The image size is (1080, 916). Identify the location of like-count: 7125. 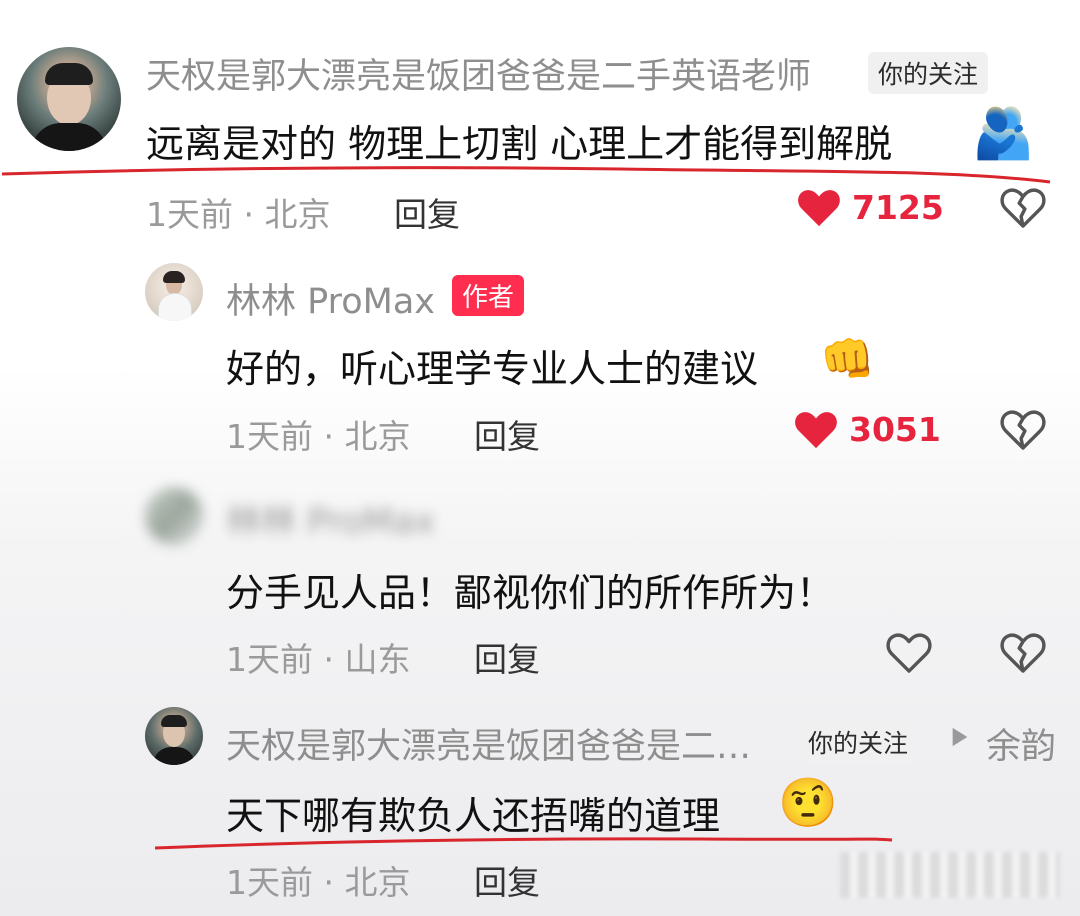
(898, 207).